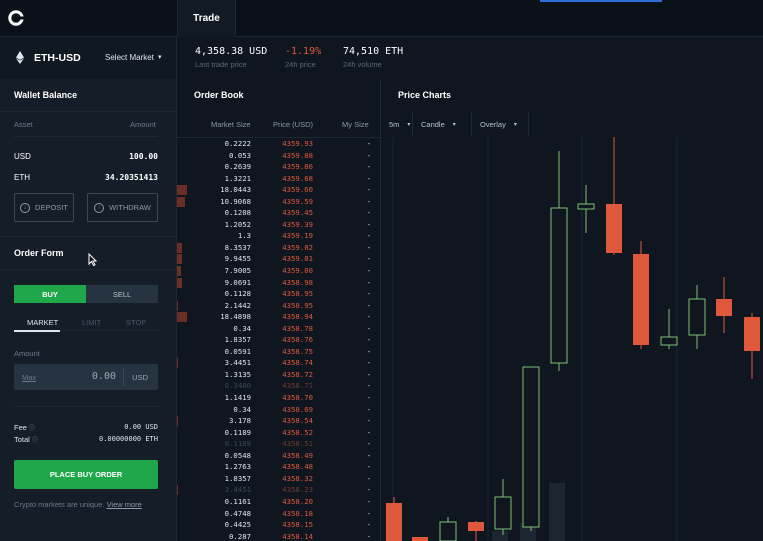 Image resolution: width=763 pixels, height=541 pixels. I want to click on place-buy-order-button: PLACE BUY ORDER, so click(86, 474).